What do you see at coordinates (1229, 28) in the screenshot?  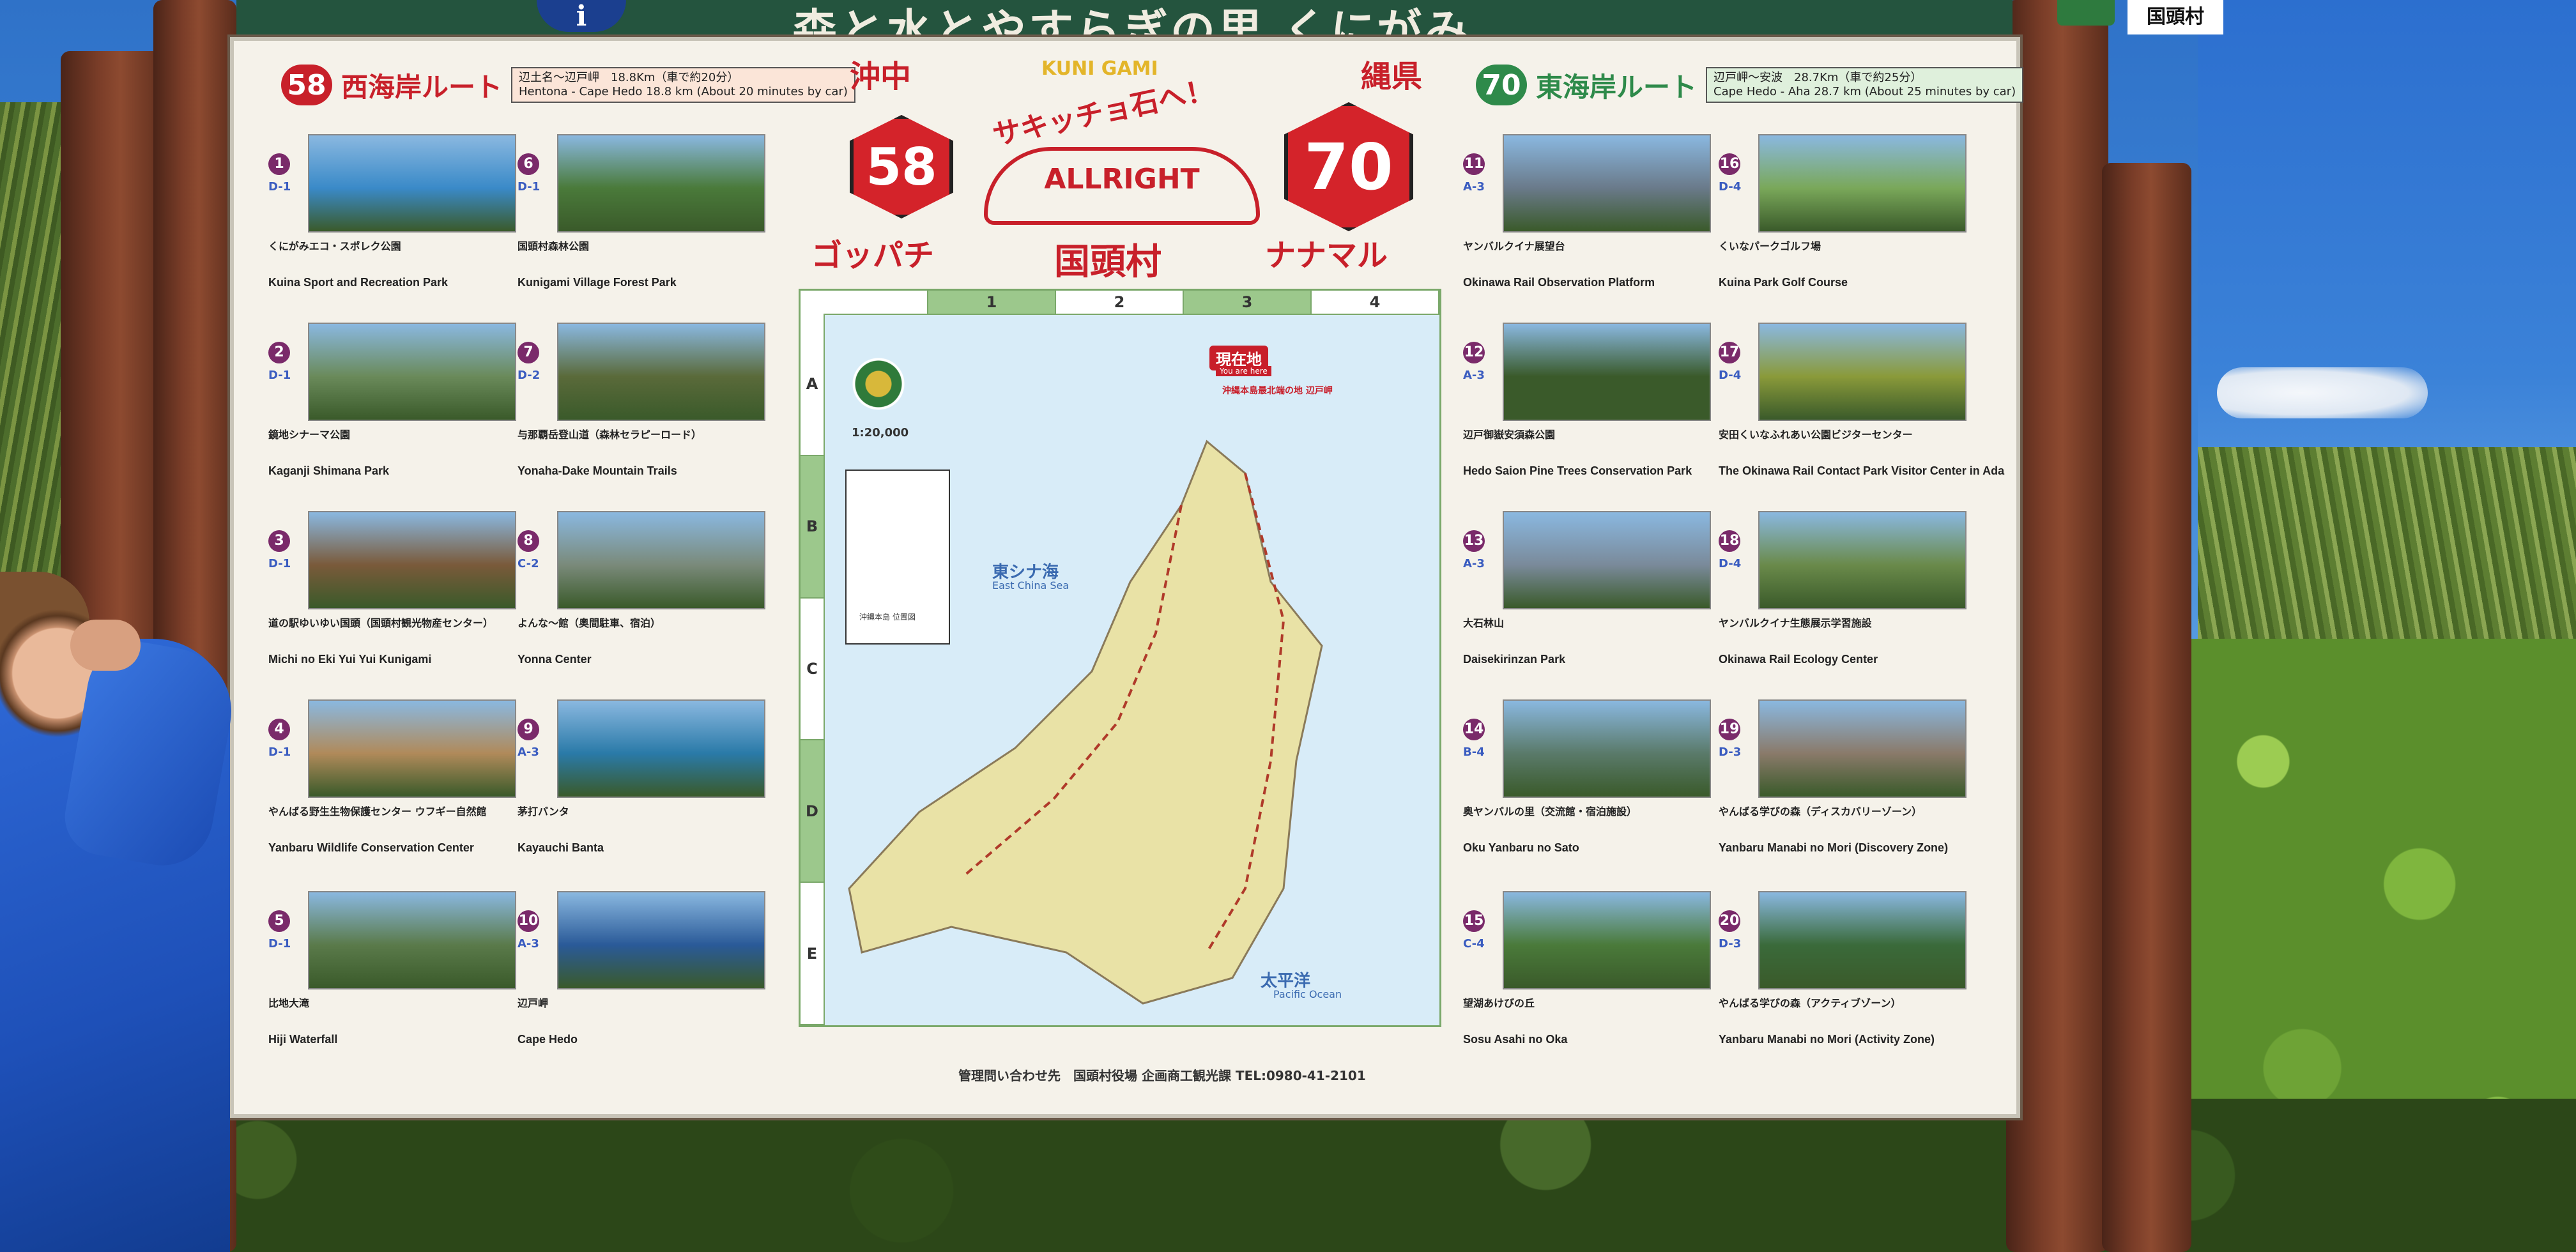 I see `board-header: i 森と水とやすらぎの里 くにがみ 国頭村` at bounding box center [1229, 28].